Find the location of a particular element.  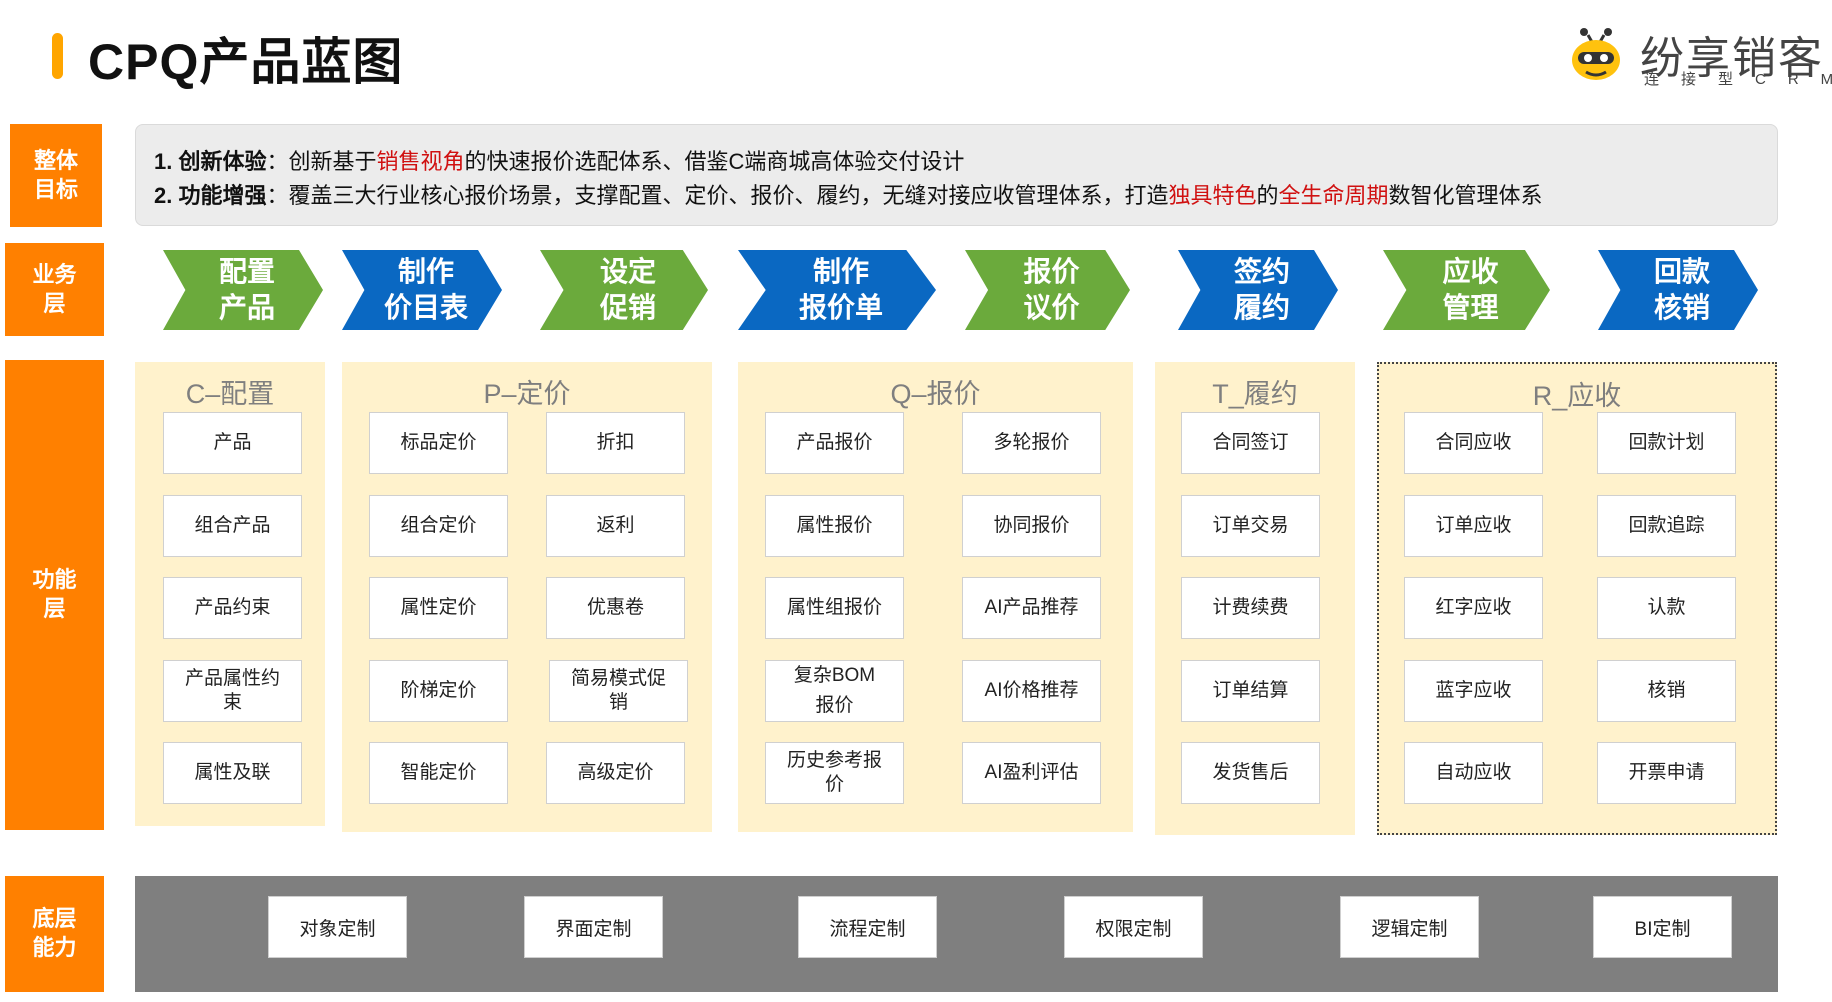

base-cell-flow: 流程定制 is located at coordinates (867, 927).